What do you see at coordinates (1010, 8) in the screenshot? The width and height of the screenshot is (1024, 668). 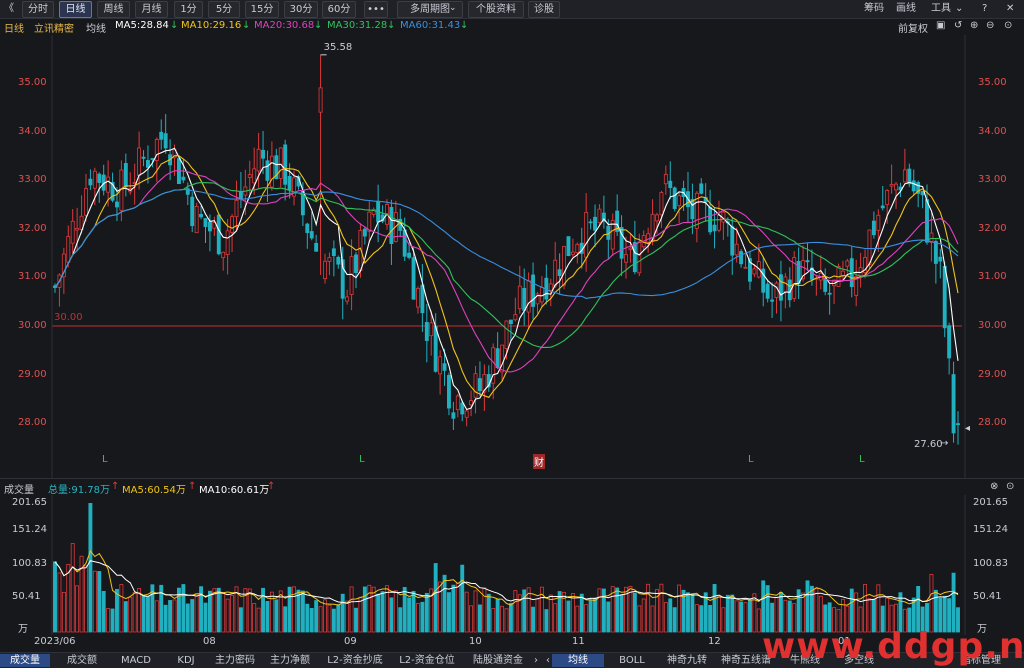 I see `close-icon: ✕` at bounding box center [1010, 8].